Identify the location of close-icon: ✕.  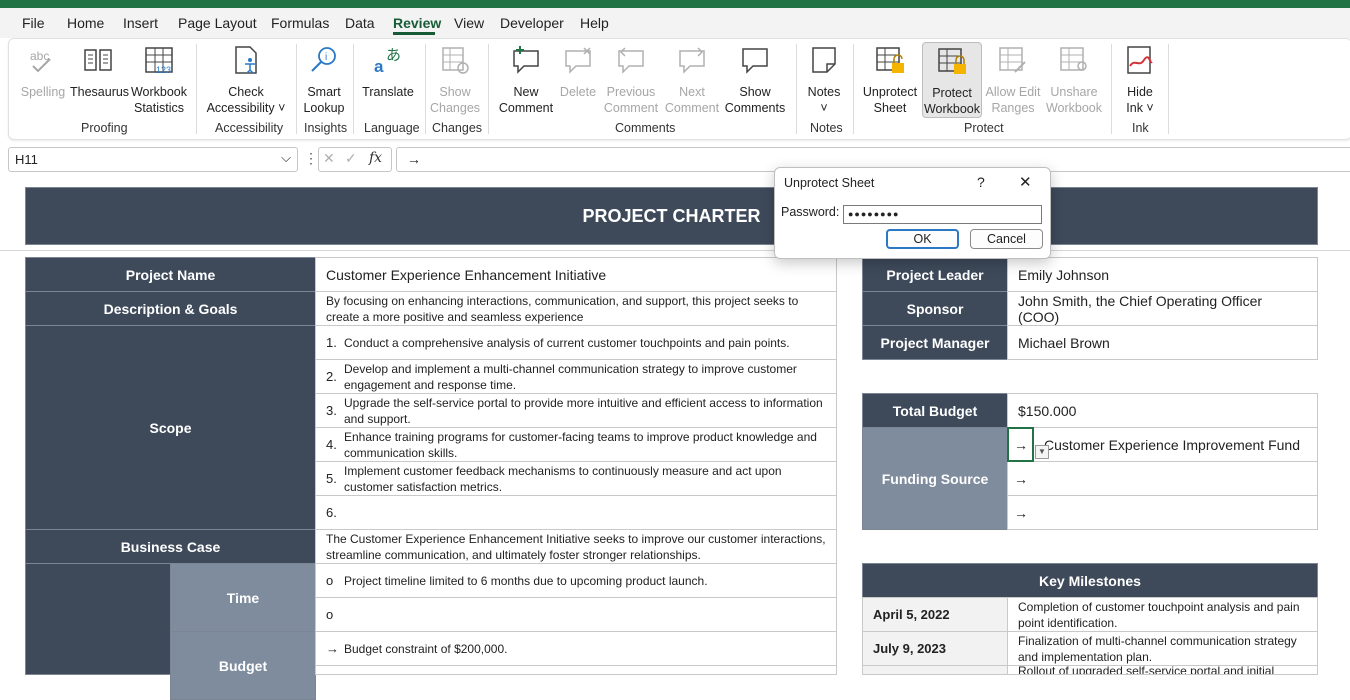
(1025, 182).